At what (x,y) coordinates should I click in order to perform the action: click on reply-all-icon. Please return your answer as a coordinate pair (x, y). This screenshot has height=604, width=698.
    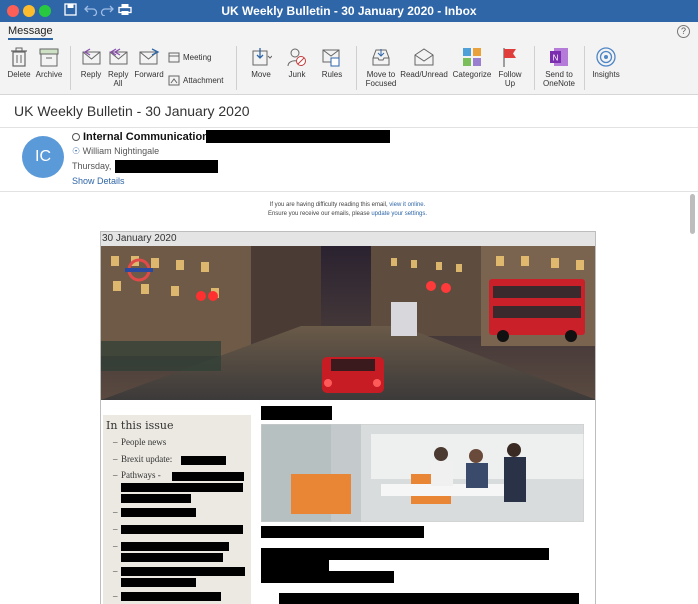
    Looking at the image, I should click on (118, 56).